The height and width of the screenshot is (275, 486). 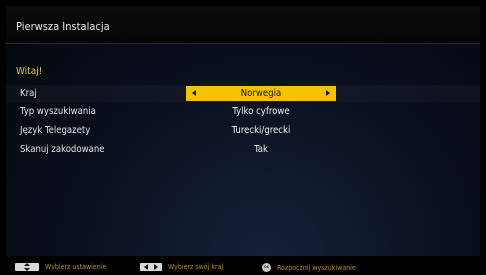 I want to click on setting-row-search-type: Typ wyszukiwania Tylko cyfrowe, so click(x=243, y=111).